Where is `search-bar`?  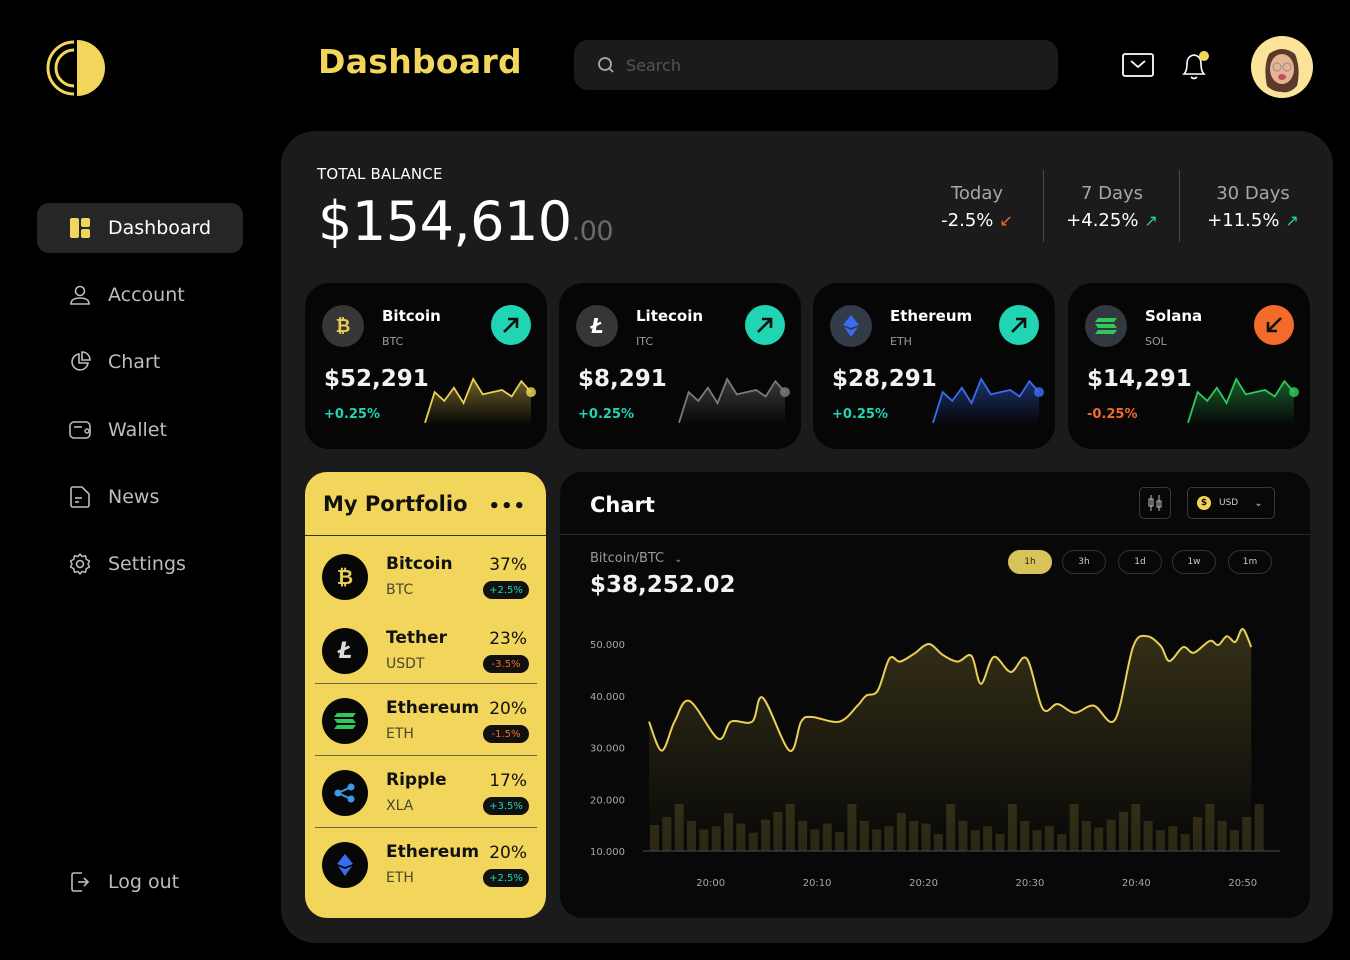
search-bar is located at coordinates (816, 65).